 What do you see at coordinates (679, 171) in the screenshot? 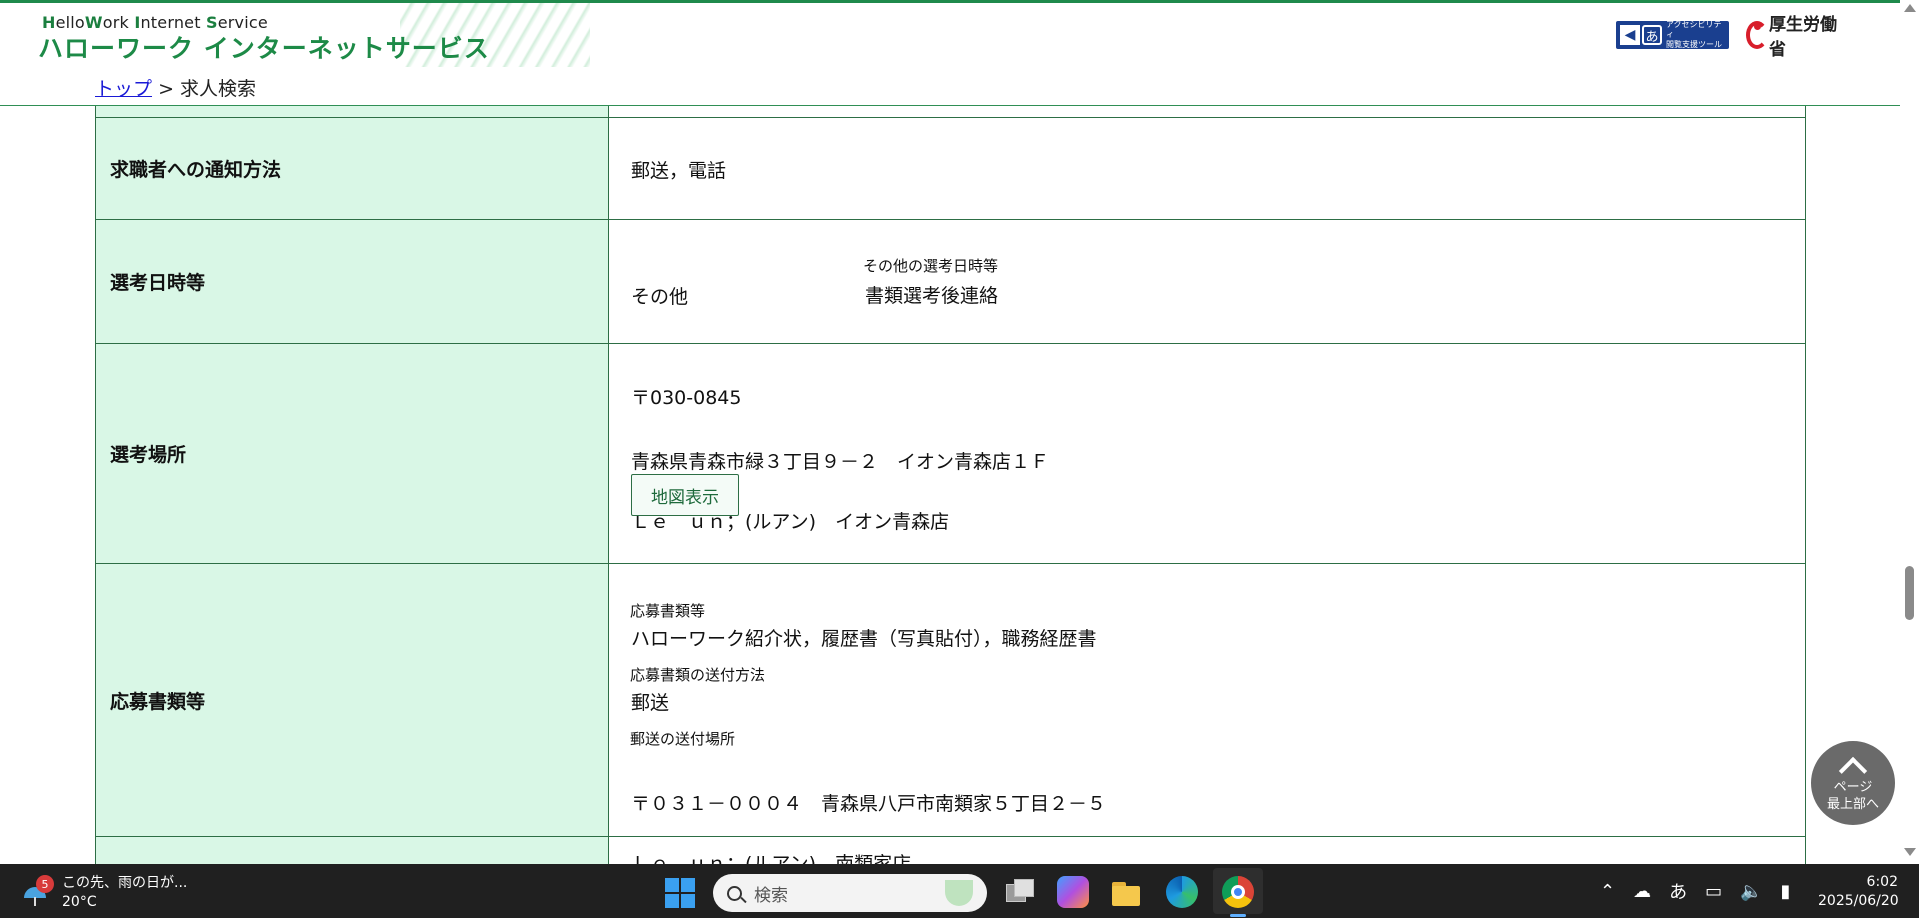
I see `notify-method-value: 郵送，電話` at bounding box center [679, 171].